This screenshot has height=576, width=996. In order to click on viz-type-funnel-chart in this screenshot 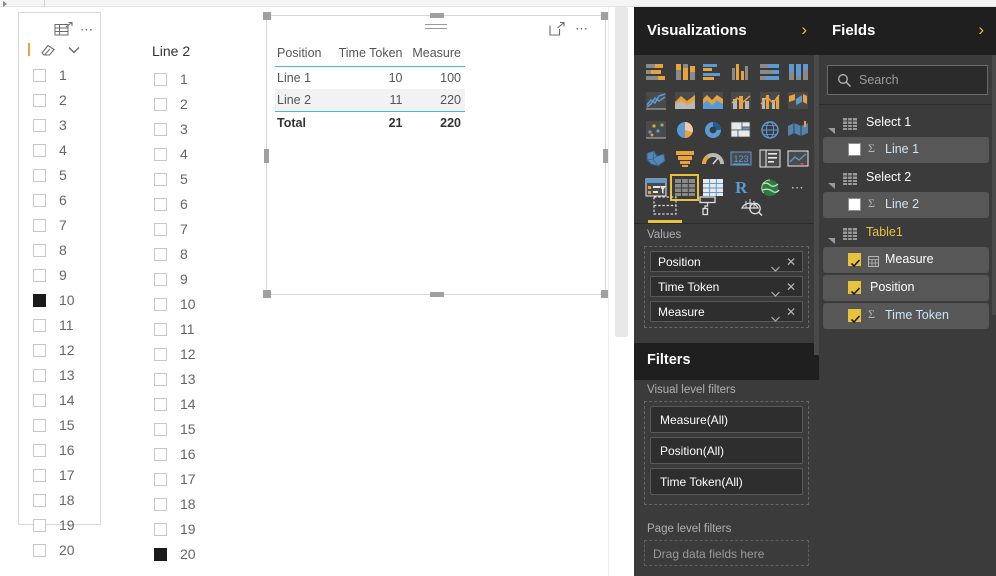, I will do `click(684, 158)`.